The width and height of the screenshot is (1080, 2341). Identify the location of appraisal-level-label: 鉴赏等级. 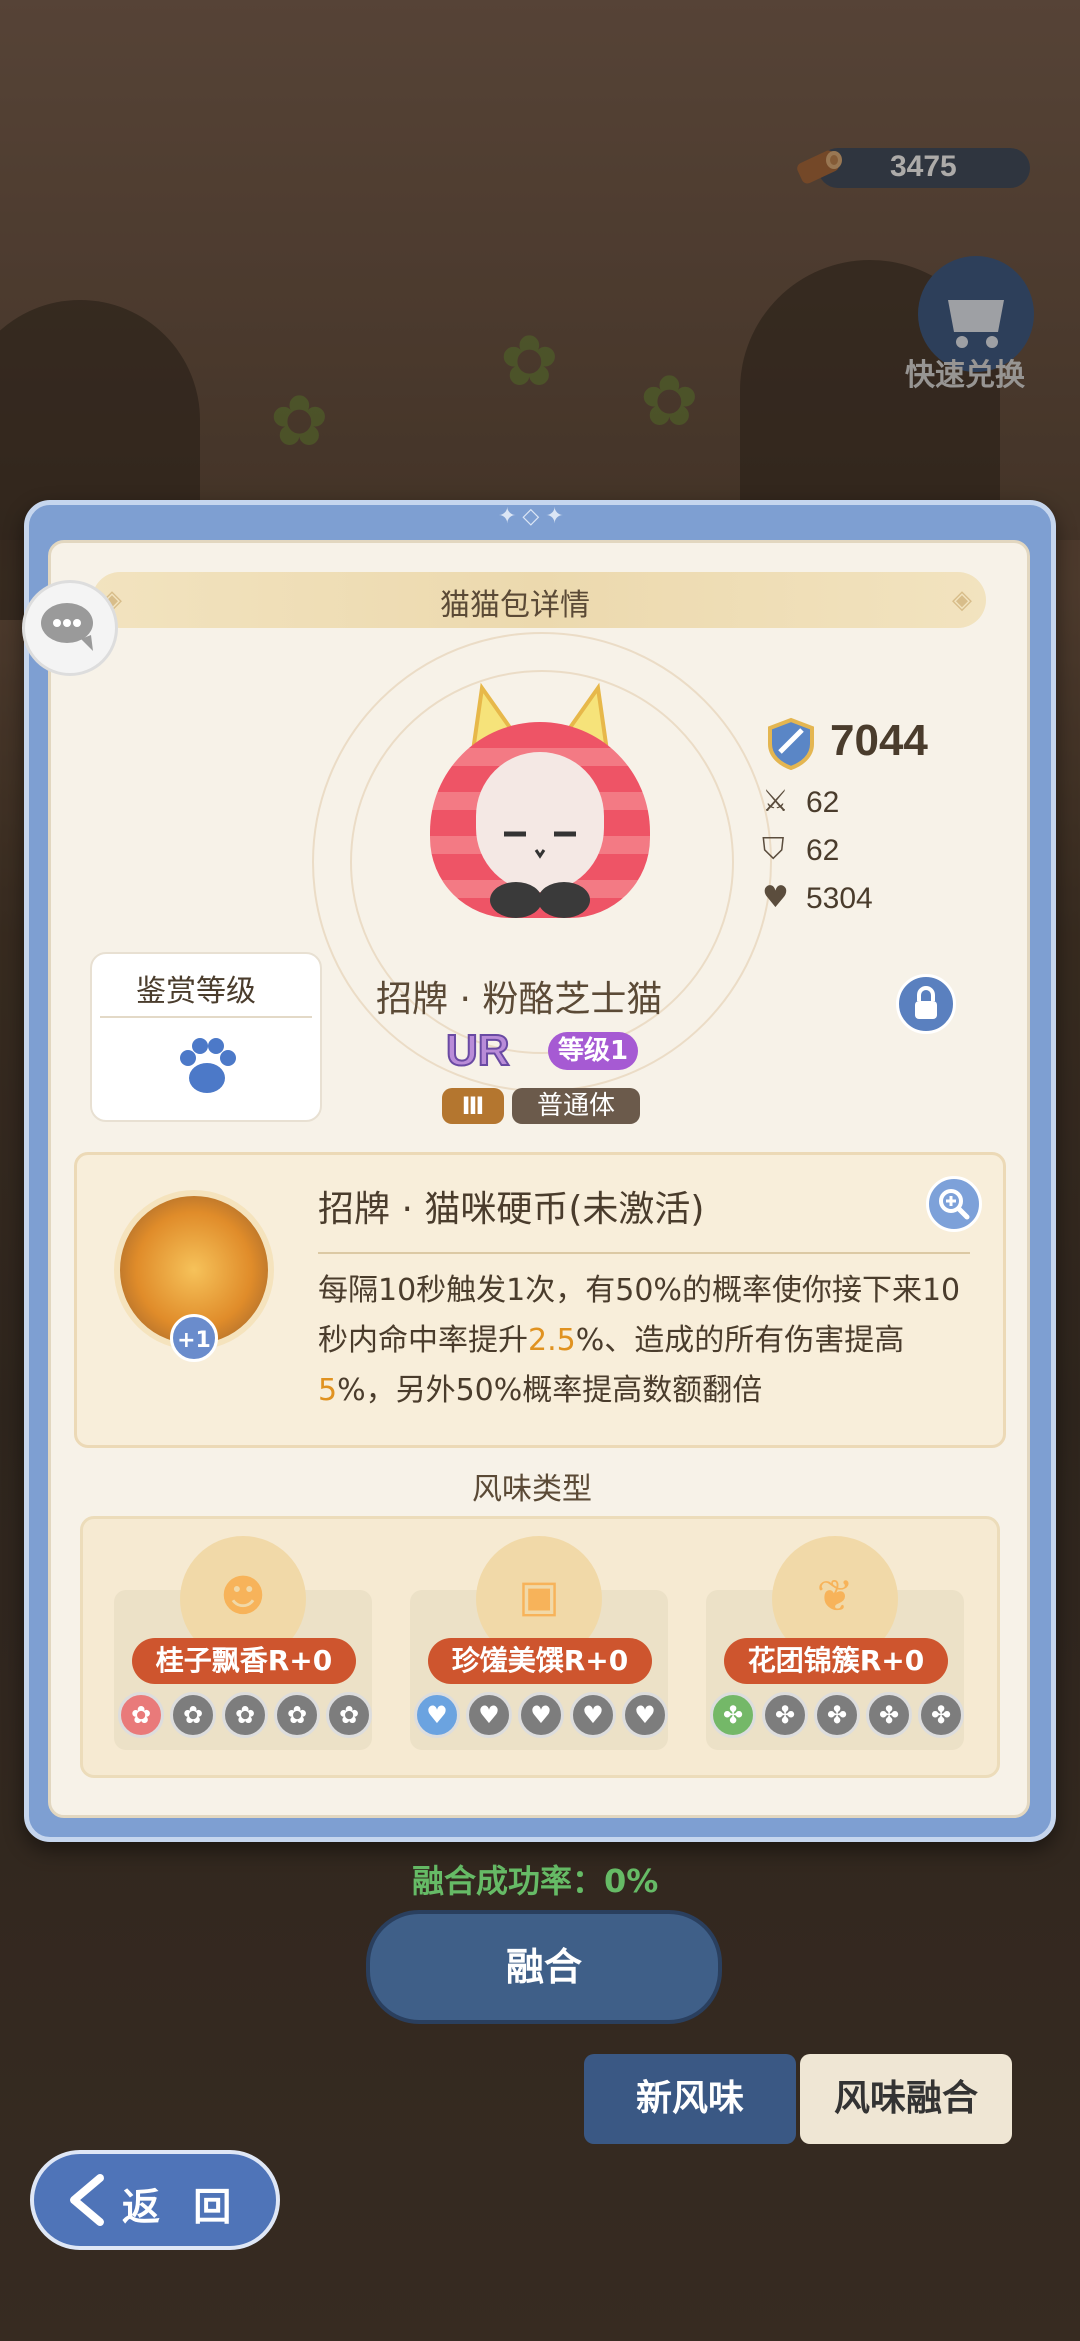
(196, 991).